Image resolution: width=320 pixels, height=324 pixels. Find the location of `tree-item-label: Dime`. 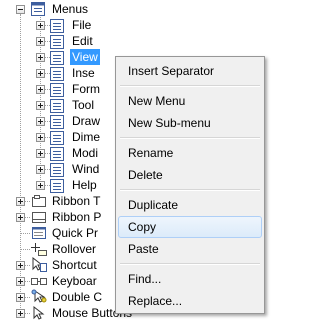

tree-item-label: Dime is located at coordinates (86, 137).